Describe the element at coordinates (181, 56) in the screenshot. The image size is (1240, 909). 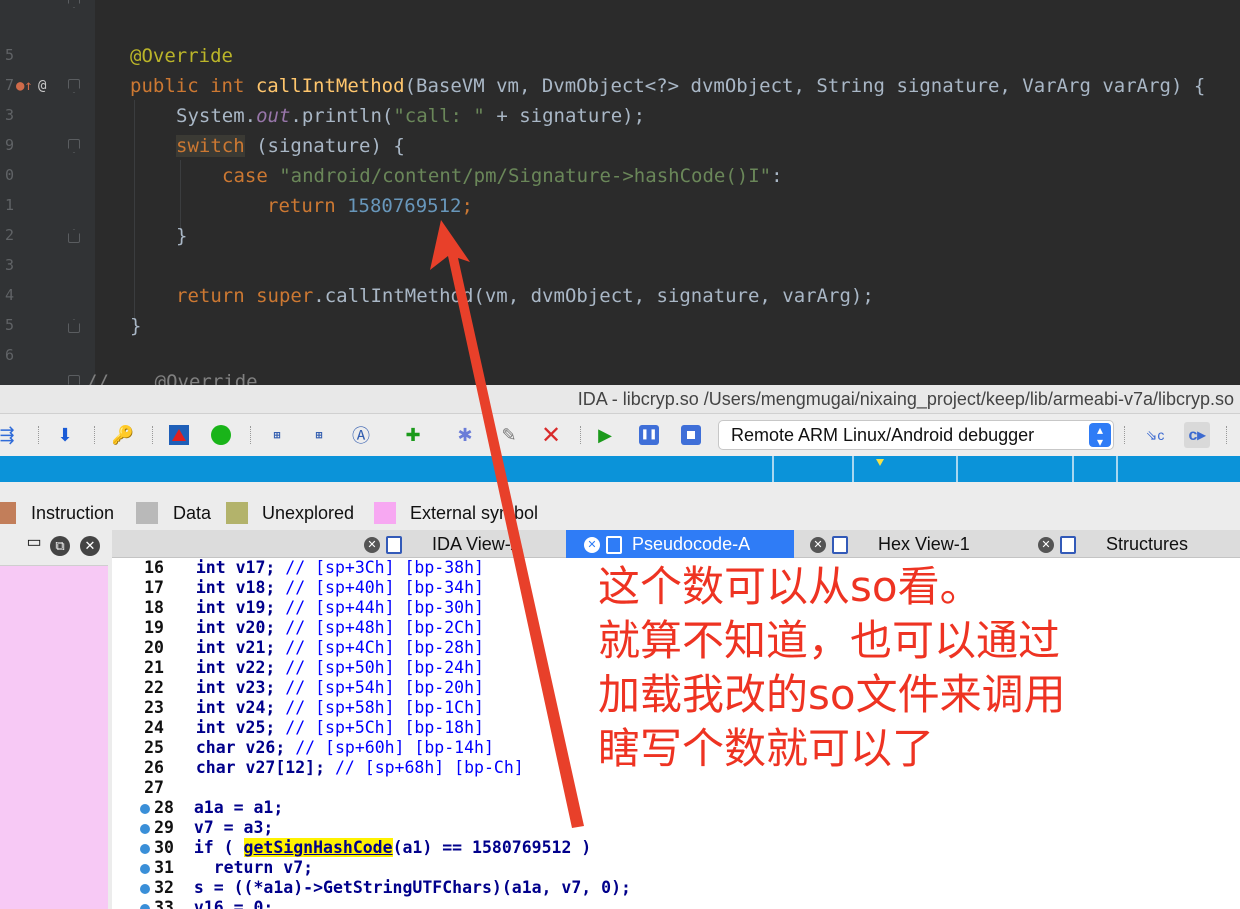
I see `code-line-override: @Override` at that location.